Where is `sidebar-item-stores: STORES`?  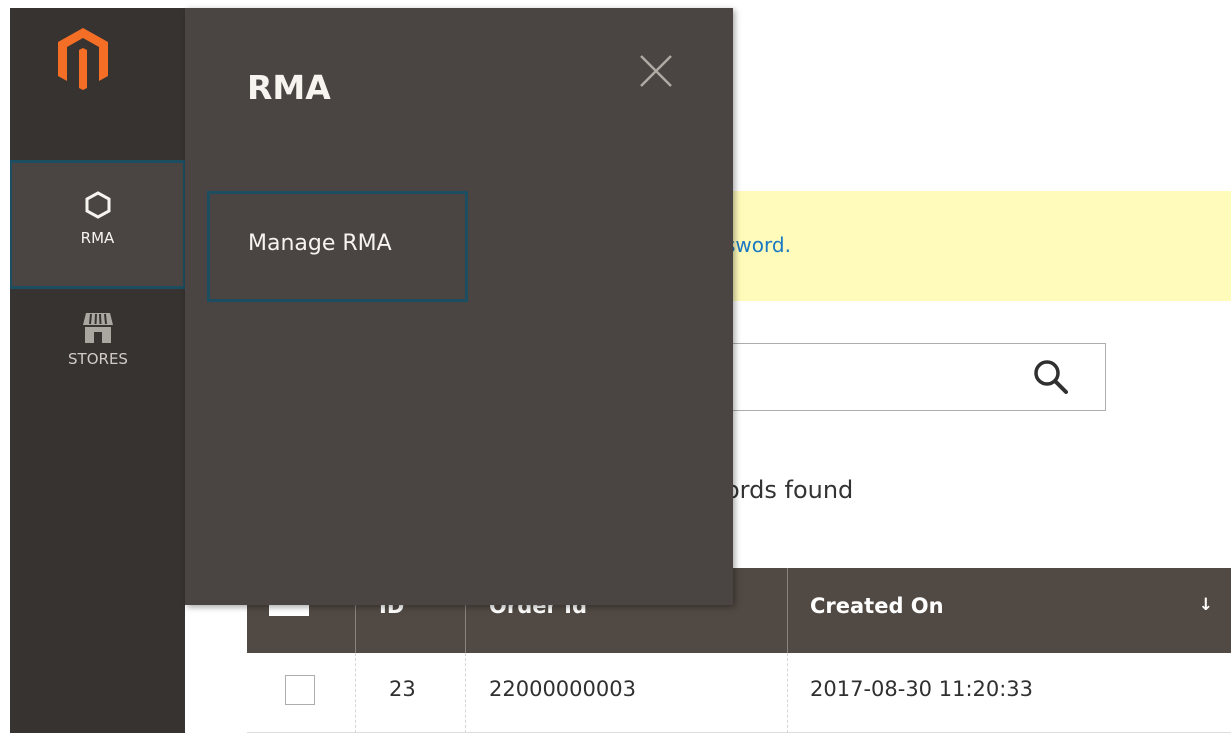
sidebar-item-stores: STORES is located at coordinates (98, 351).